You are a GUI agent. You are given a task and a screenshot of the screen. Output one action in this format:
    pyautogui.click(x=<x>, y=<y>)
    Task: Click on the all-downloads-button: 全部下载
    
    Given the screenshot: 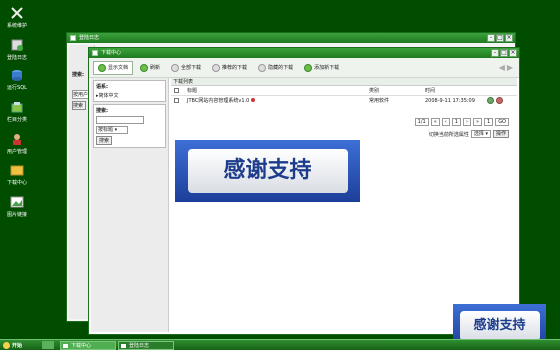 What is the action you would take?
    pyautogui.click(x=186, y=68)
    